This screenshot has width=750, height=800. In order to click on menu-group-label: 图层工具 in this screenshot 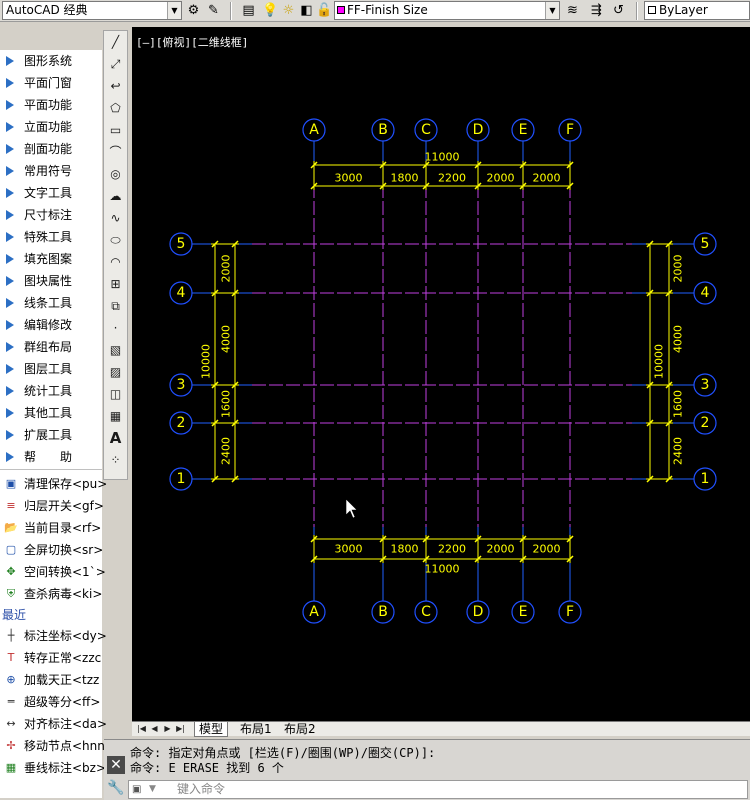, I will do `click(48, 369)`.